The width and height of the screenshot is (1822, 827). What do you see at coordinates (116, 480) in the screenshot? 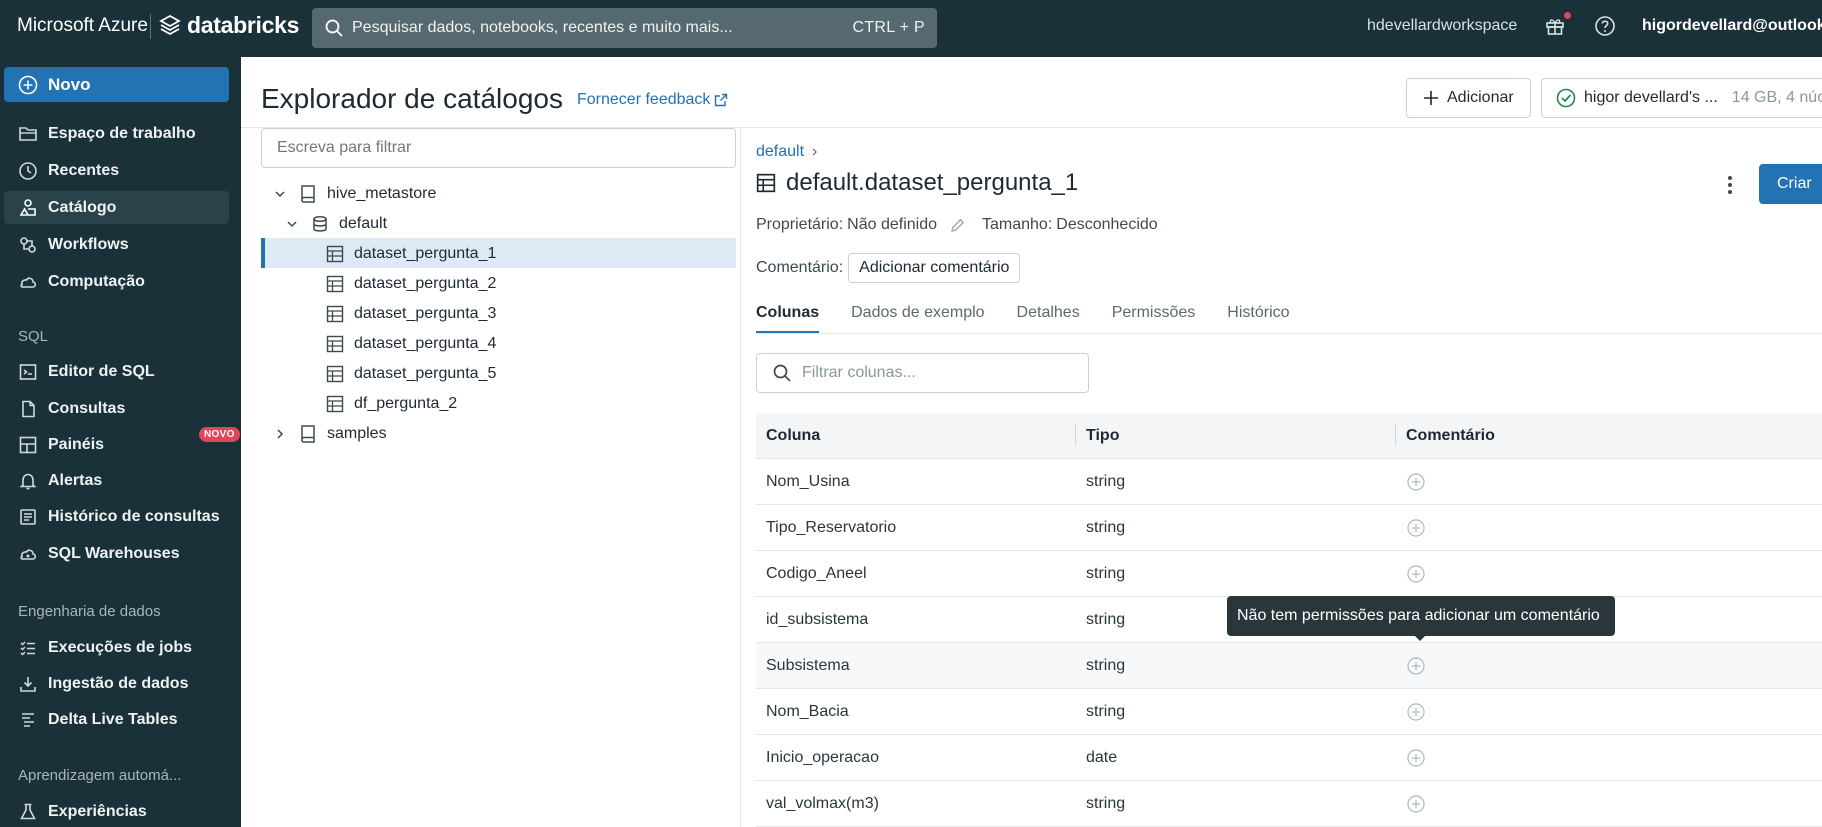
I see `sidebar-item-alerts: Alertas` at bounding box center [116, 480].